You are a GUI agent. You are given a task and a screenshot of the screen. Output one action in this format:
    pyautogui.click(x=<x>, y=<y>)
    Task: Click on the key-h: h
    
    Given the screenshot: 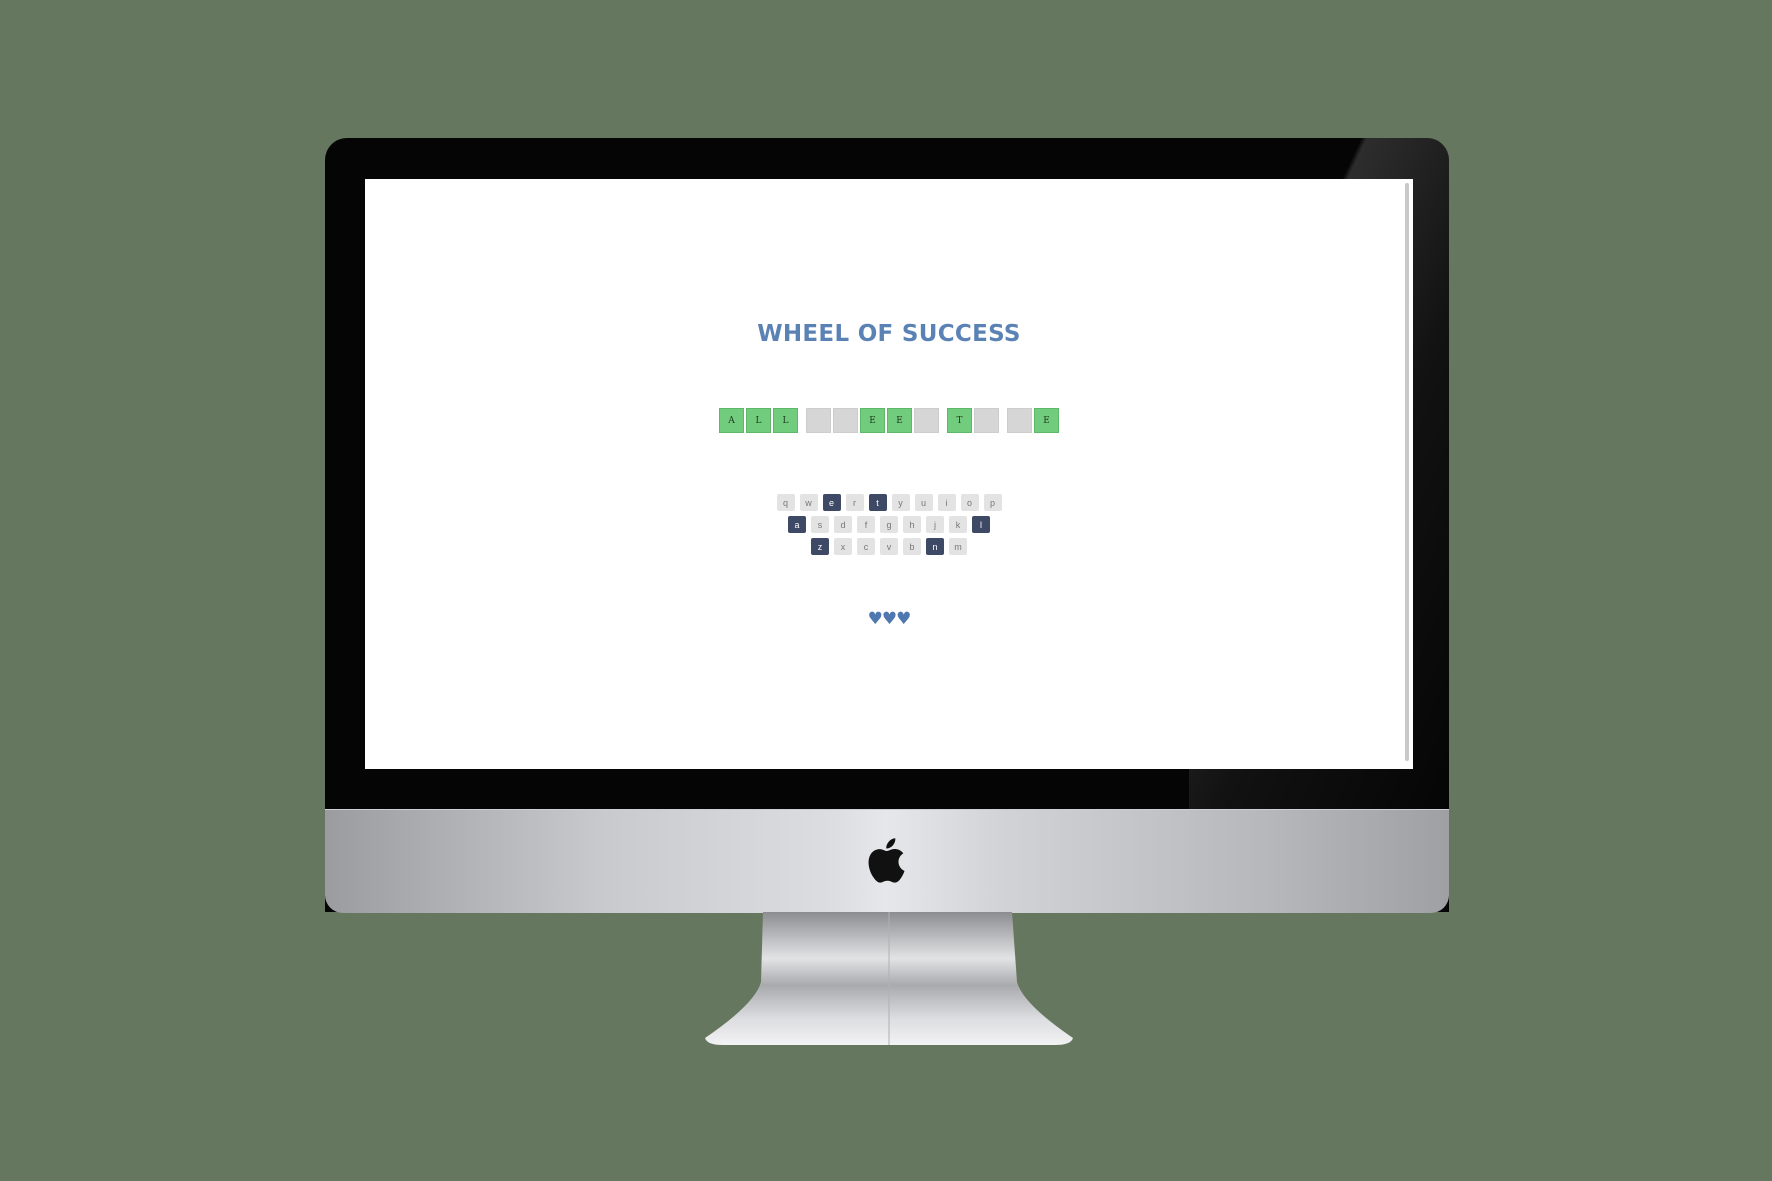 What is the action you would take?
    pyautogui.click(x=912, y=524)
    